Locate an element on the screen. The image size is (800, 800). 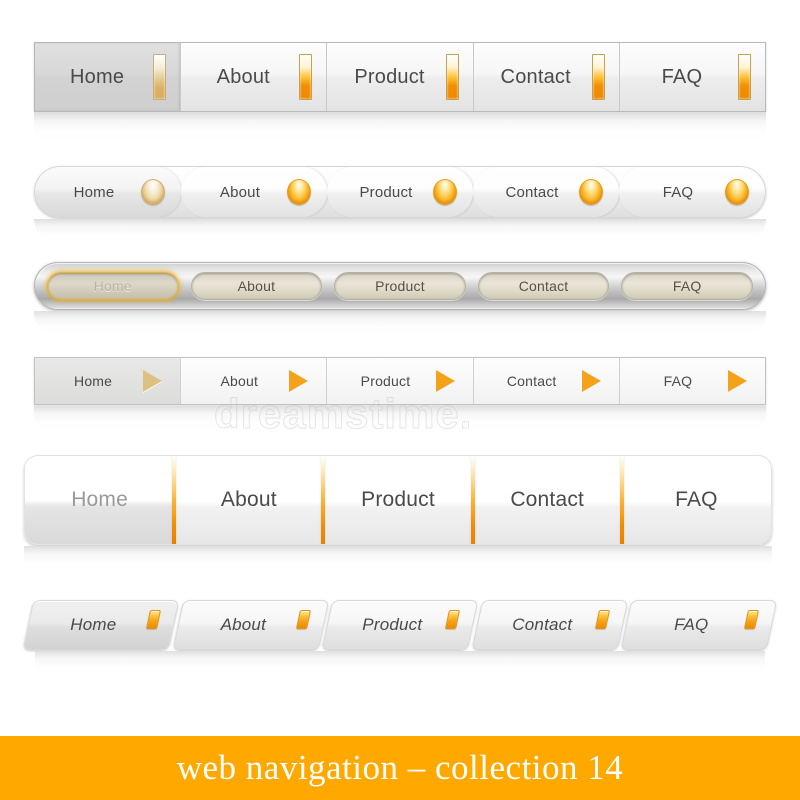
nav-item-inner: Product is located at coordinates (400, 622).